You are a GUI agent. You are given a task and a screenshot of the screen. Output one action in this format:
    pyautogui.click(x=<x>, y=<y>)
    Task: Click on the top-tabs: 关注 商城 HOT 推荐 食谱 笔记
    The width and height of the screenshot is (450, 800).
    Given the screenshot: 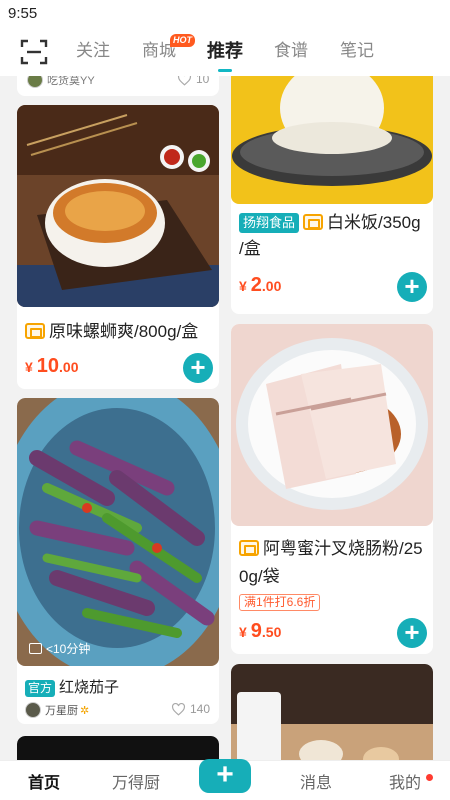 What is the action you would take?
    pyautogui.click(x=225, y=52)
    